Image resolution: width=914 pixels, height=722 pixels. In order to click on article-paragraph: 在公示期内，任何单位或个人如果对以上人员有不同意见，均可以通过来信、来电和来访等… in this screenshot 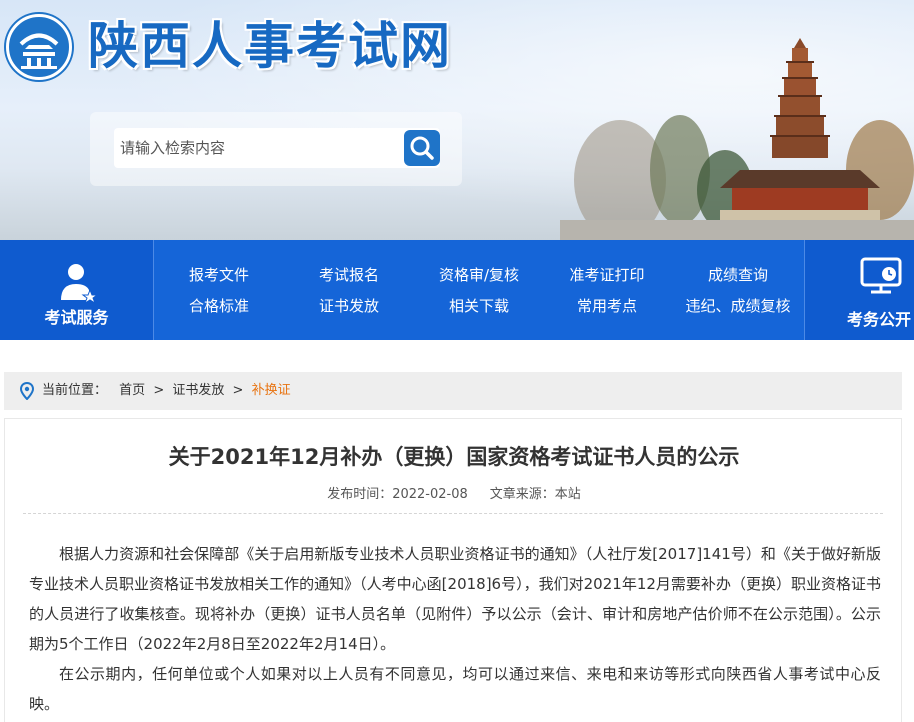, I will do `click(455, 689)`.